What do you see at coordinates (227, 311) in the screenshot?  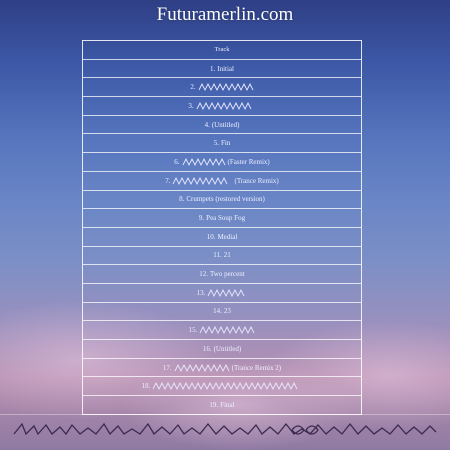 I see `track-title: 23` at bounding box center [227, 311].